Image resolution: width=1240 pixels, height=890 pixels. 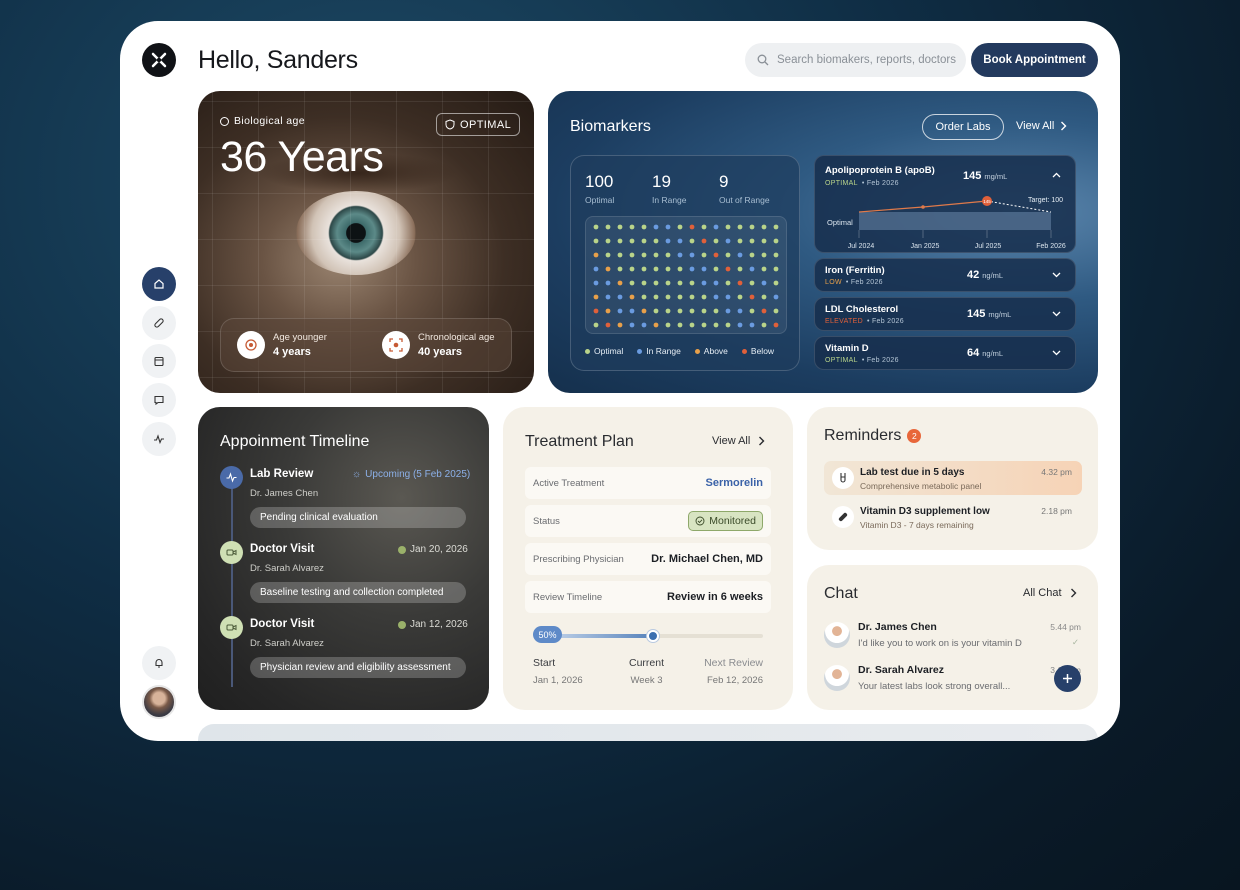 I want to click on reminder-time: 4.32 pm, so click(x=1056, y=472).